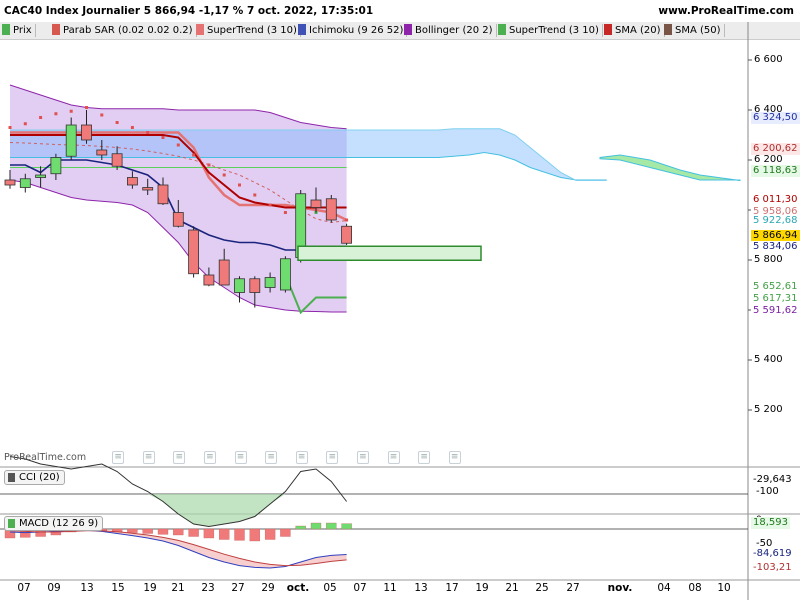  I want to click on cci-panel-label: CCI (20), so click(34, 477).